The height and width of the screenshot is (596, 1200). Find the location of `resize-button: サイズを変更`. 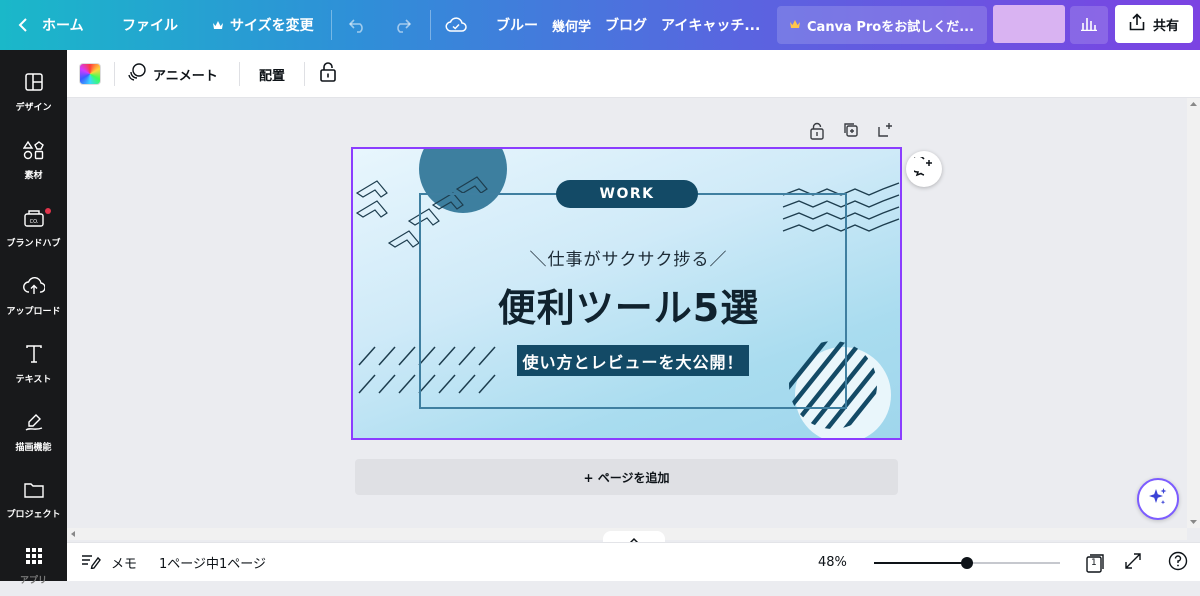

resize-button: サイズを変更 is located at coordinates (263, 25).